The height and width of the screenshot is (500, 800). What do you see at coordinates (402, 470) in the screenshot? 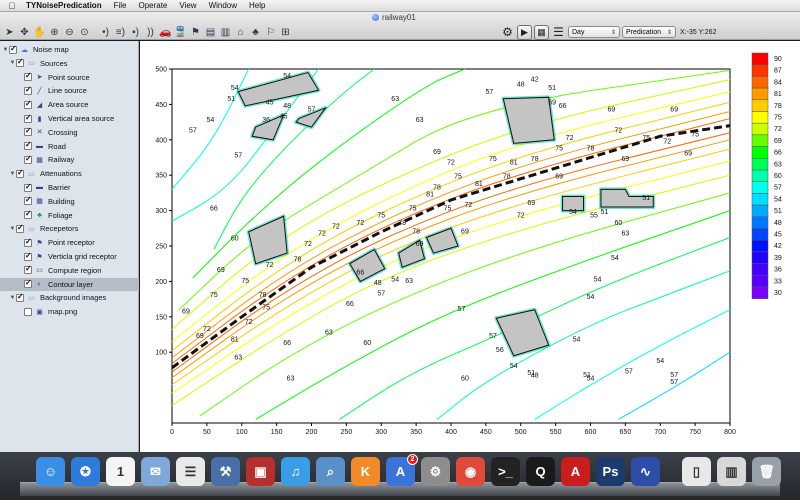
I see `app-store-icon: A2` at bounding box center [402, 470].